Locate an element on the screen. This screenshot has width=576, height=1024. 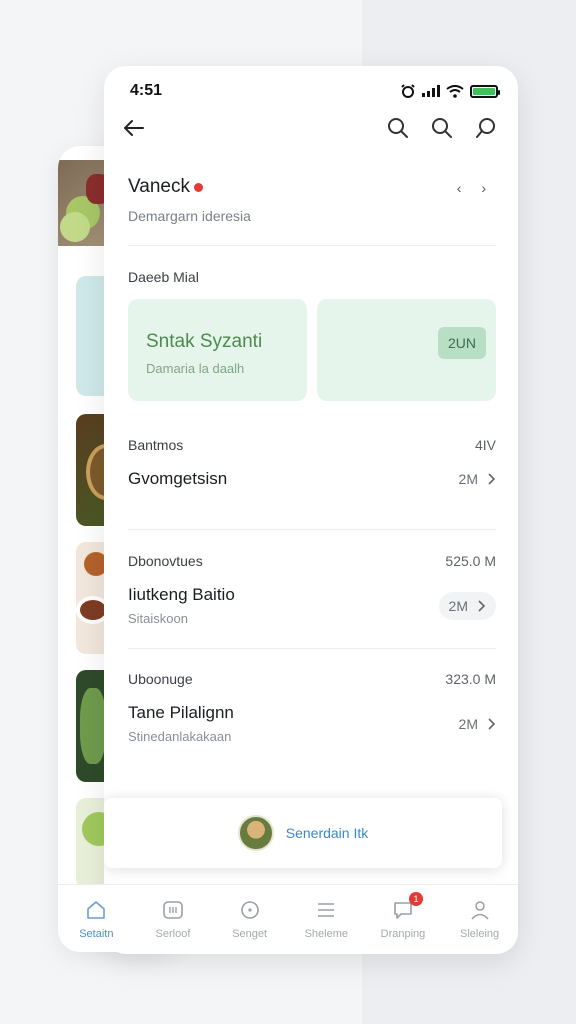
secondary-tile: 2UN is located at coordinates (406, 350).